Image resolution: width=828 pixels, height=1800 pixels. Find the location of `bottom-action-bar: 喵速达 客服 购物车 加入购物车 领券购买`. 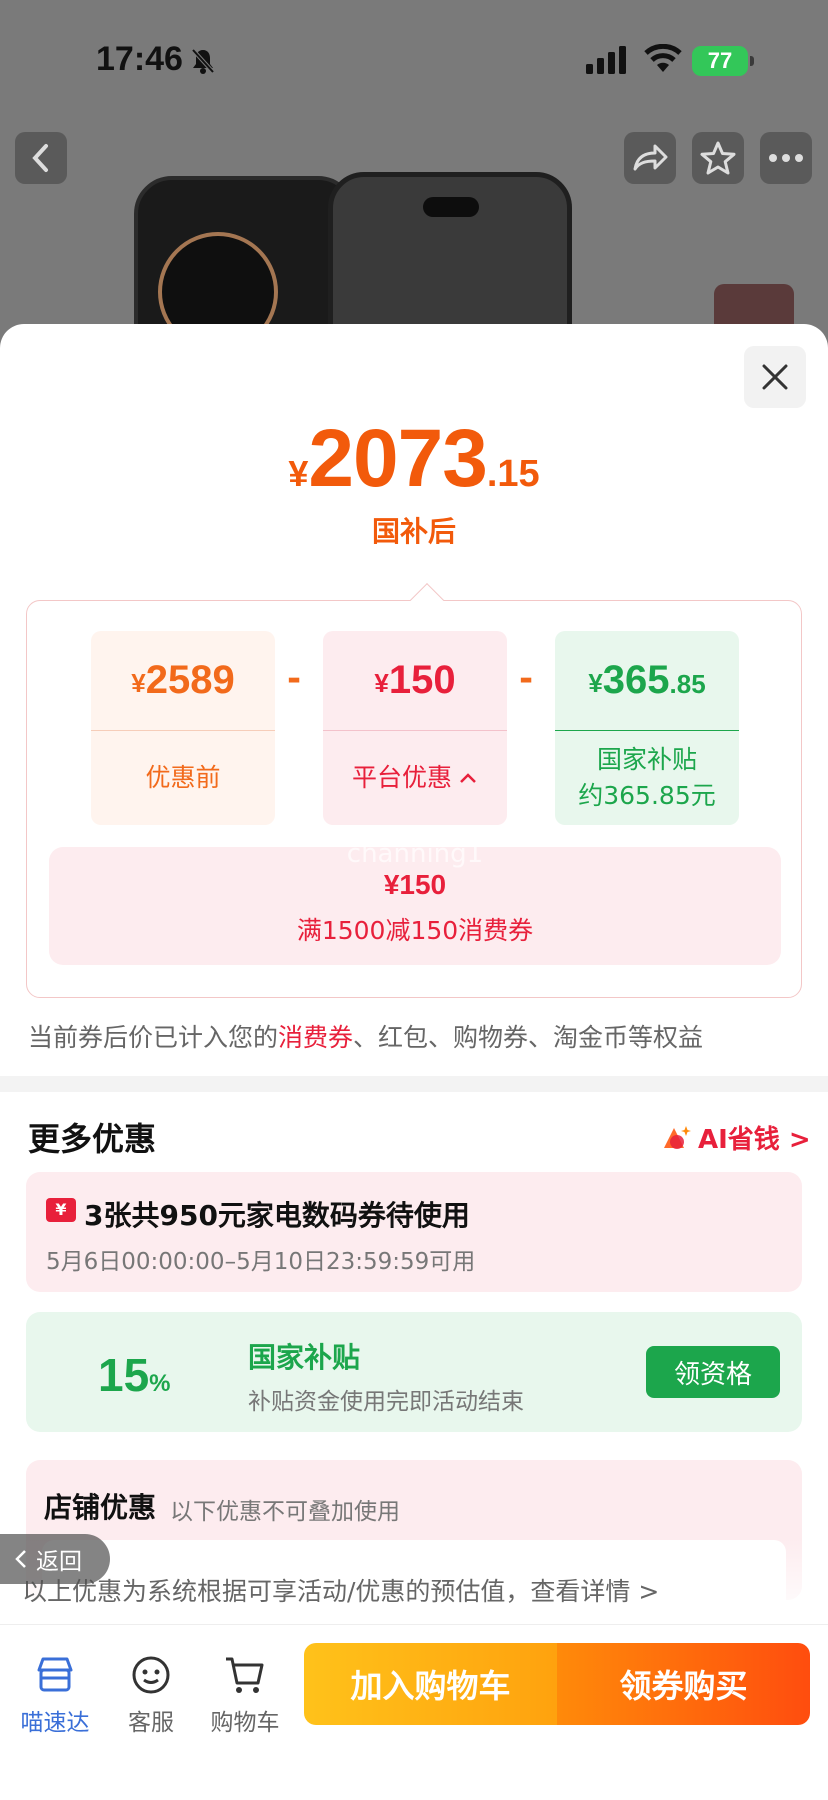

bottom-action-bar: 喵速达 客服 购物车 加入购物车 领券购买 is located at coordinates (414, 1712).